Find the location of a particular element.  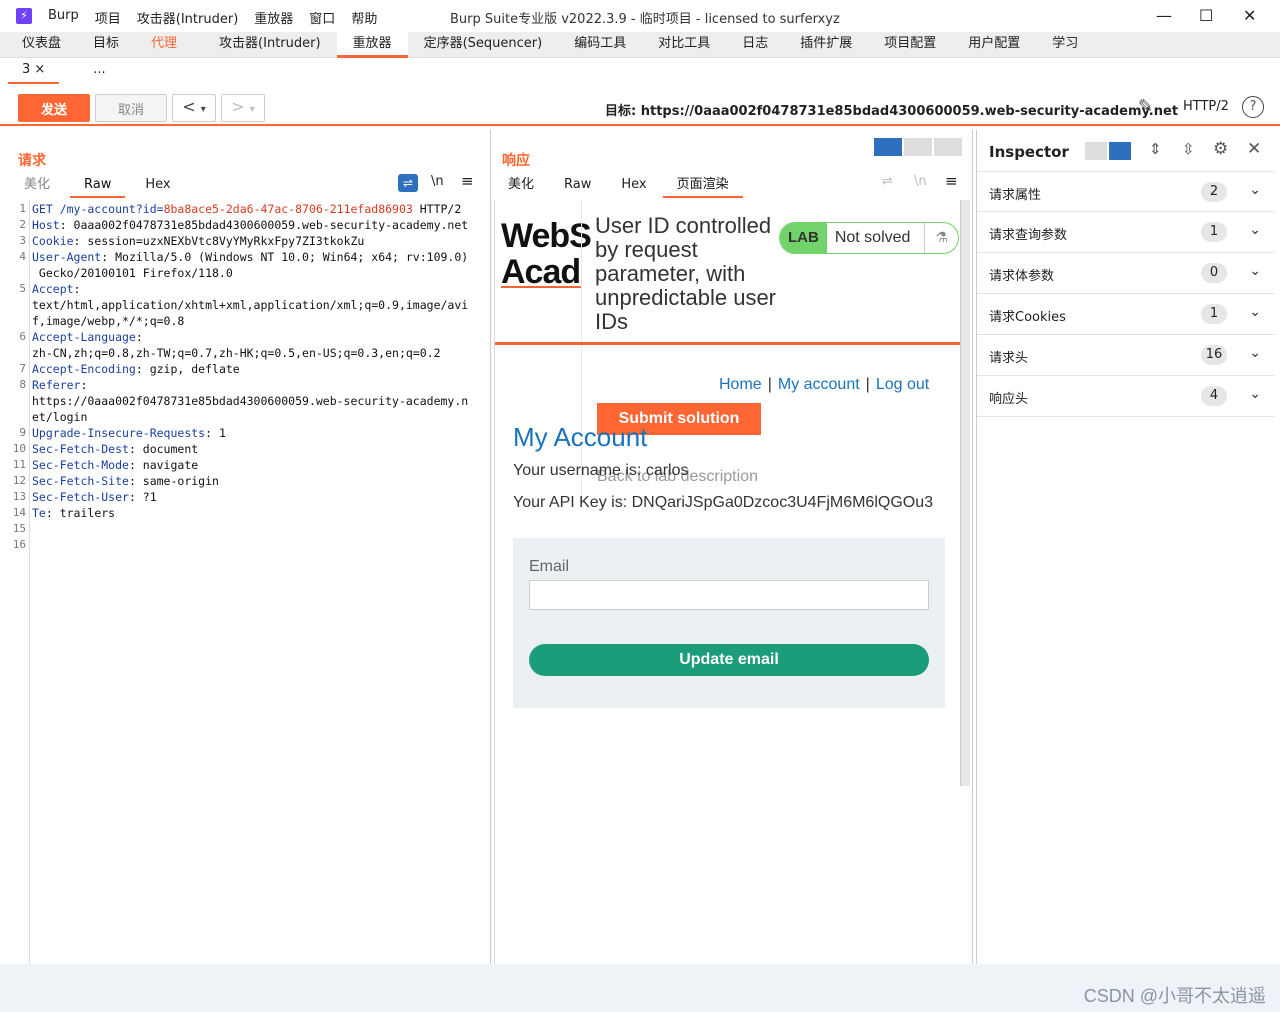

tab-repeater: 重放器 is located at coordinates (372, 45).